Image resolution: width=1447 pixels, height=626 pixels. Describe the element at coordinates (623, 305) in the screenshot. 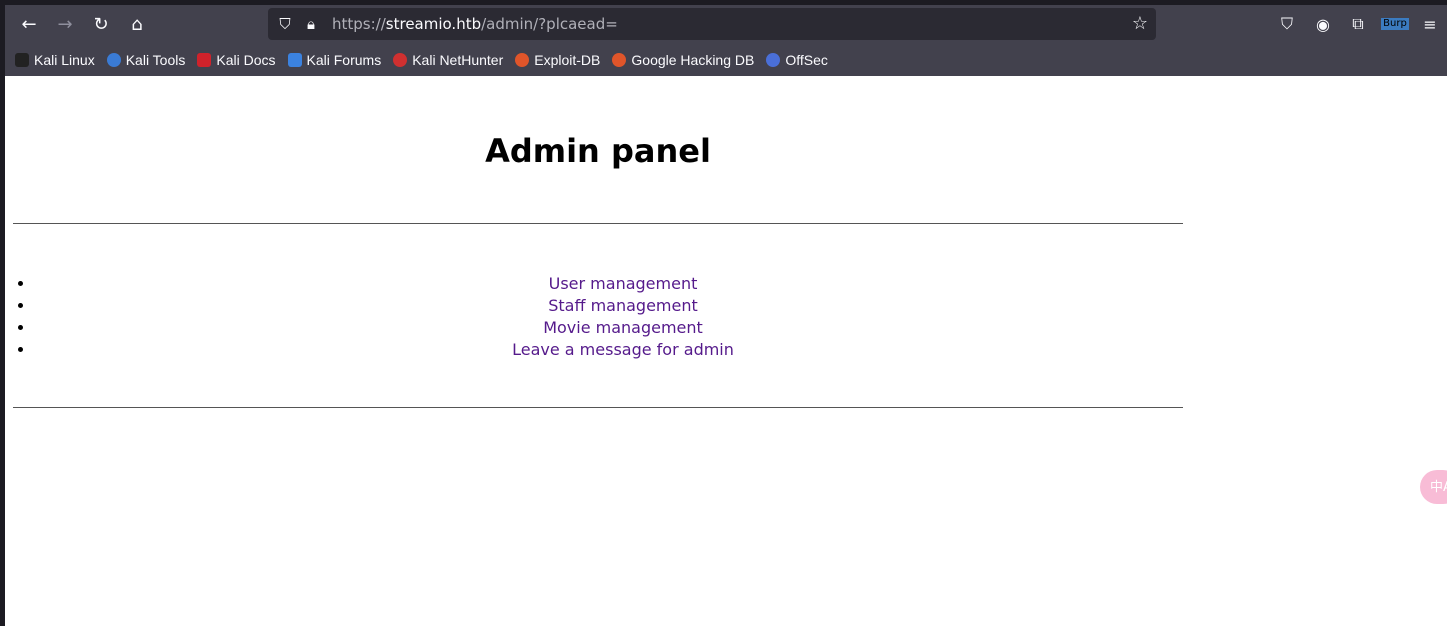

I see `staff-management-link: Staff management` at that location.